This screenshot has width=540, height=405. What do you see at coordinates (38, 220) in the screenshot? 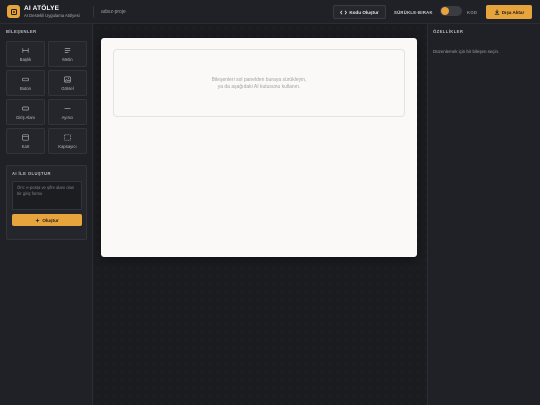
I see `sparkle-icon` at bounding box center [38, 220].